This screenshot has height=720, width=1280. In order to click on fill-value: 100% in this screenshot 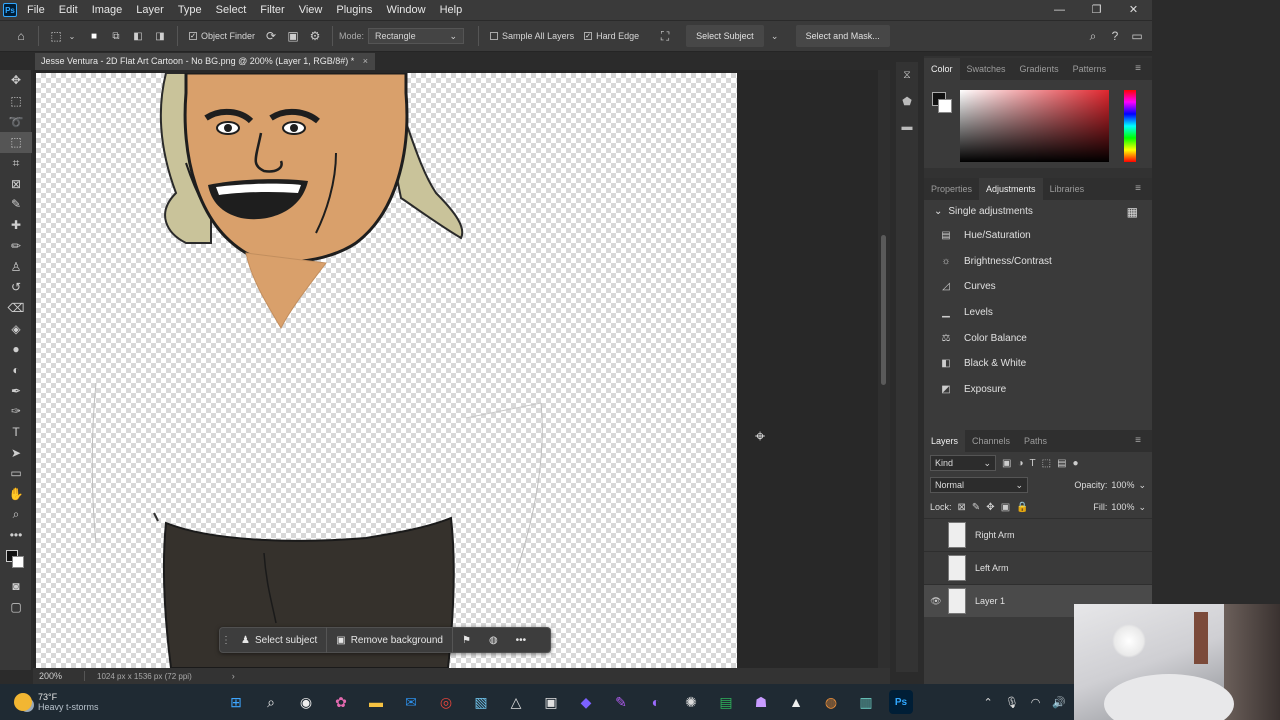, I will do `click(1122, 507)`.